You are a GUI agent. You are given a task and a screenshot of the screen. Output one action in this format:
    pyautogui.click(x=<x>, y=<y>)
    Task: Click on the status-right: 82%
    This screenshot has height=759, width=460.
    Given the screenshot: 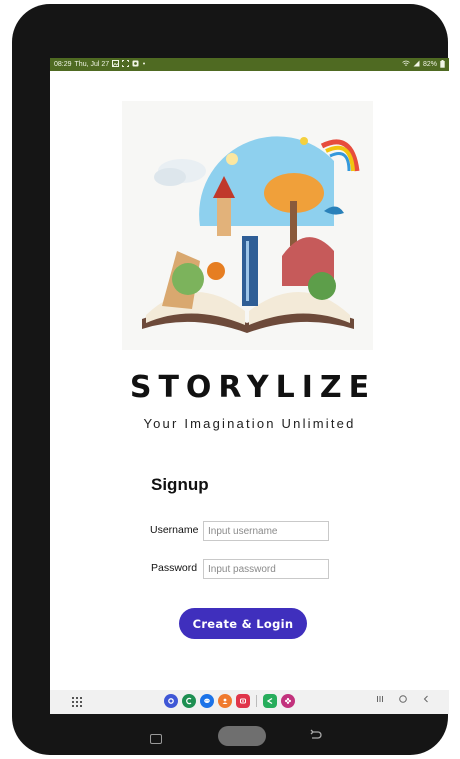 What is the action you would take?
    pyautogui.click(x=423, y=64)
    